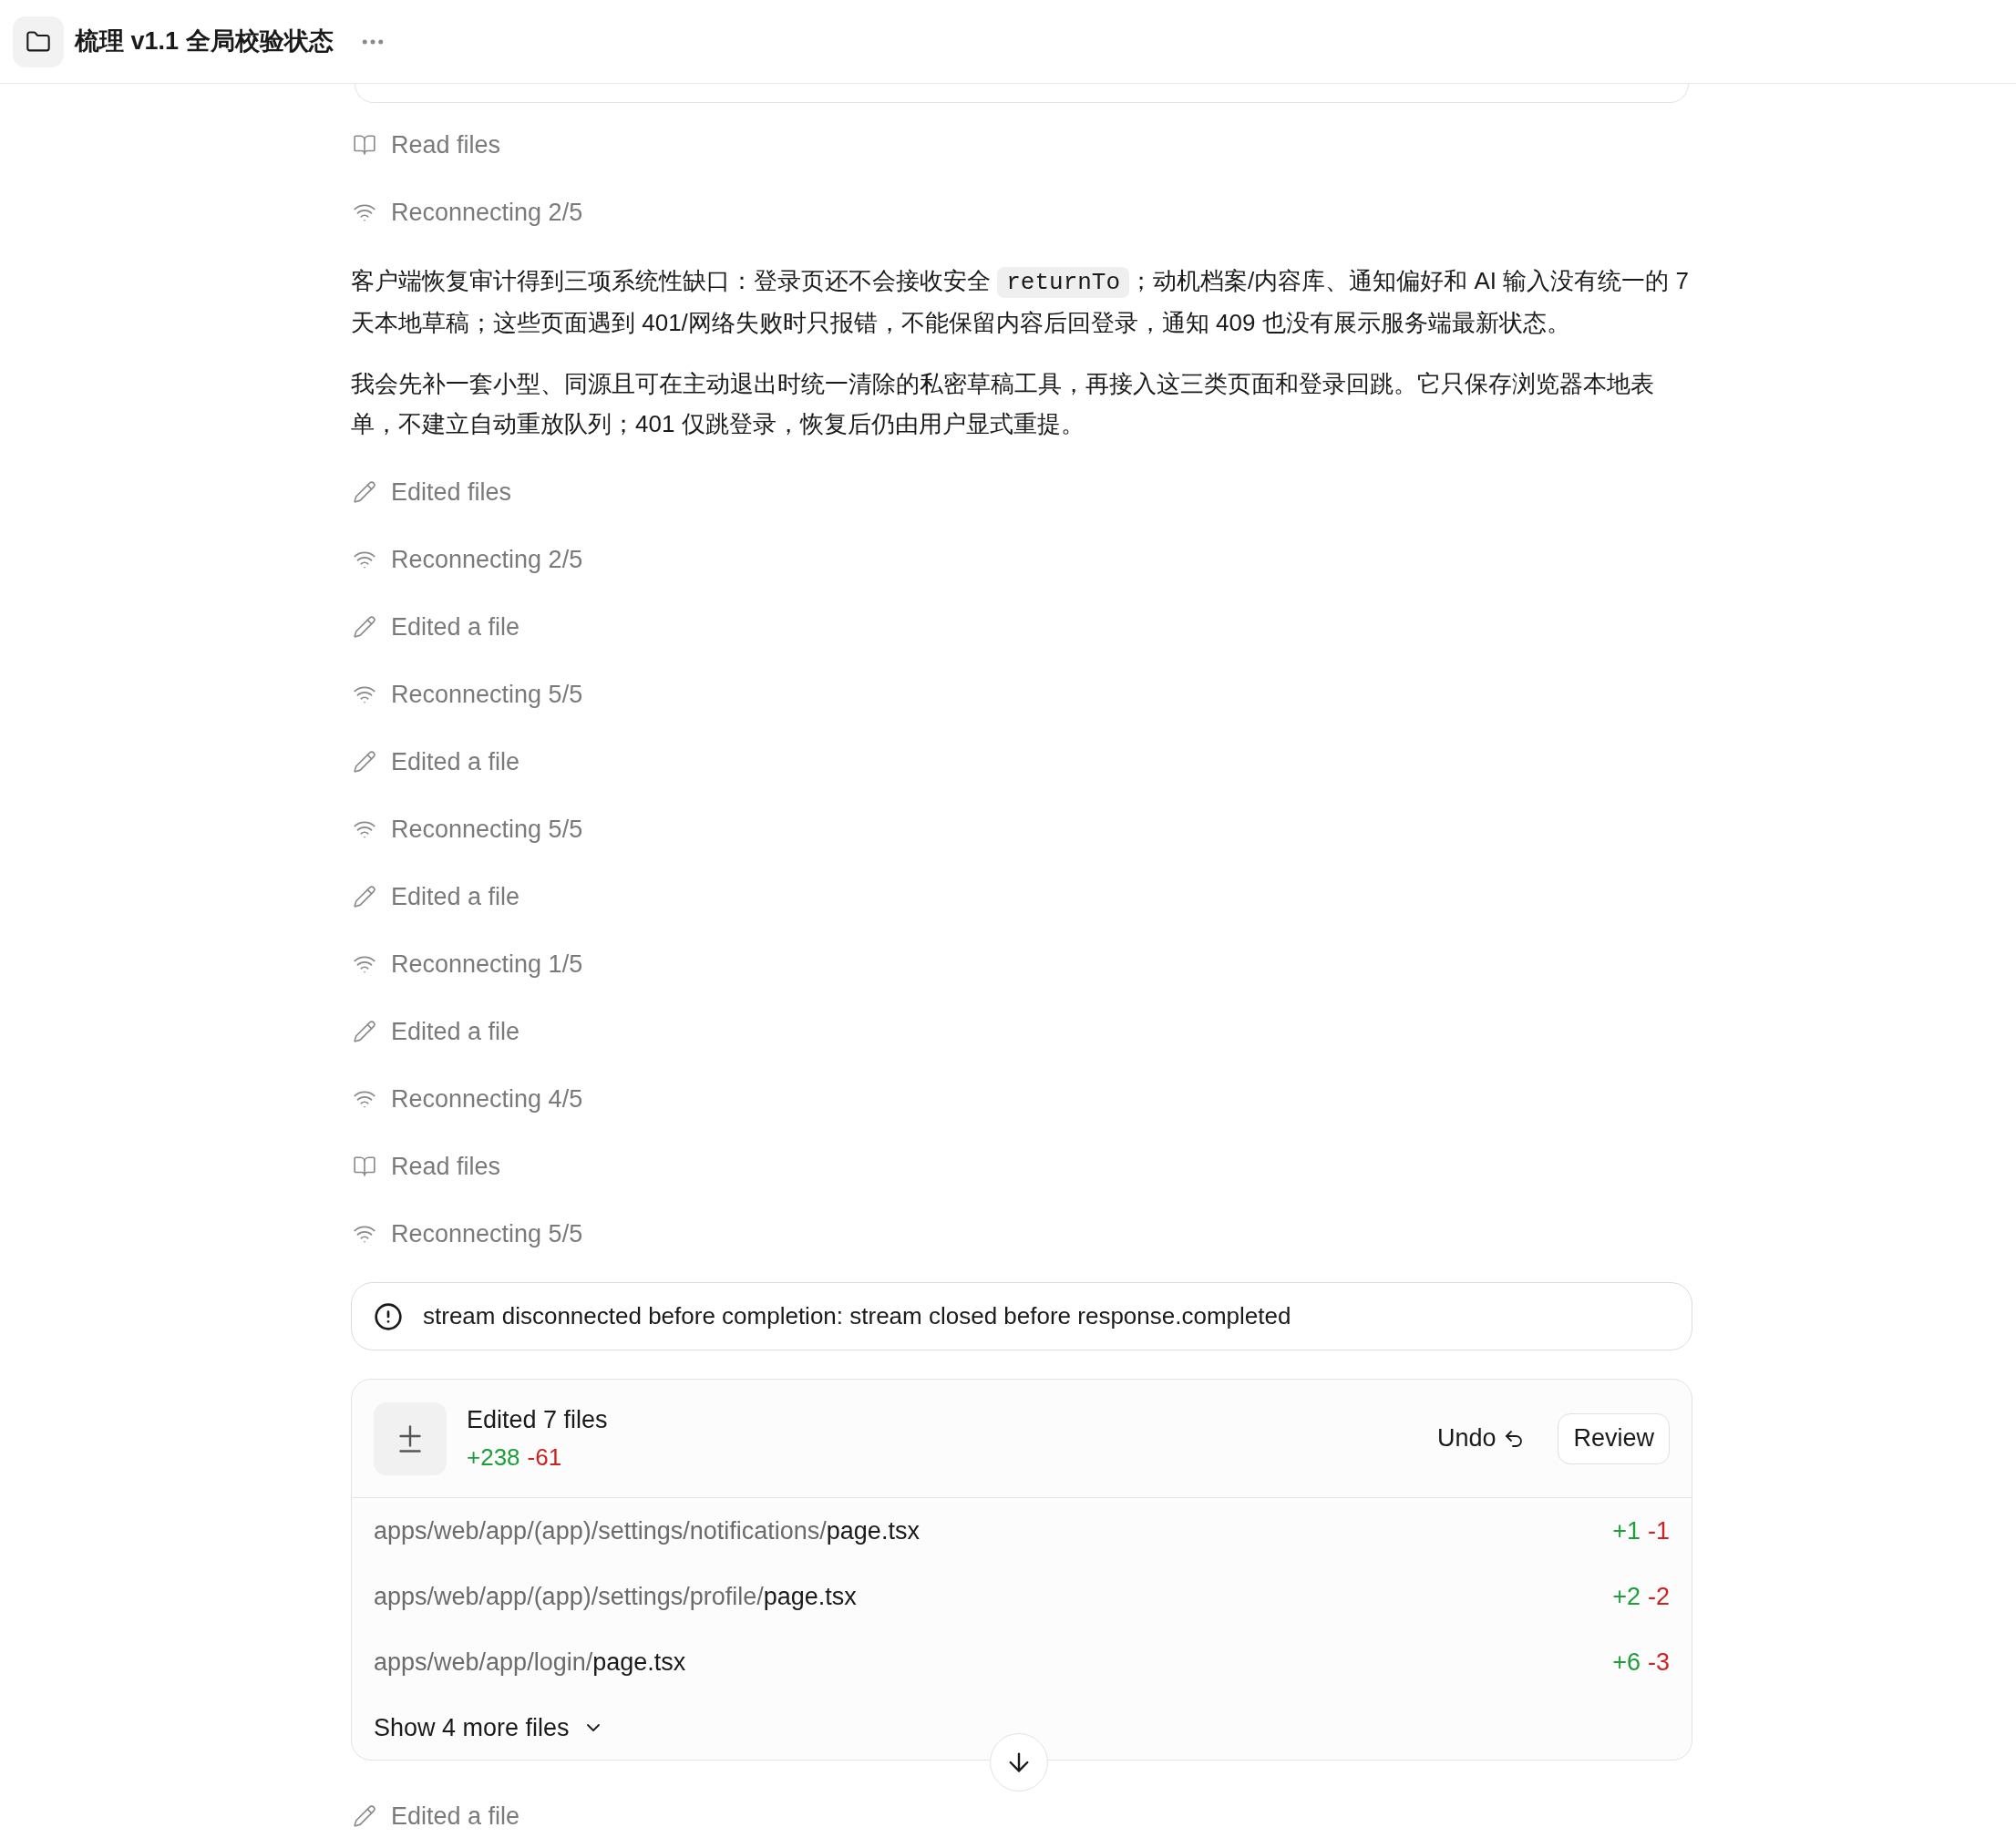  I want to click on changes-title: Edited 7 files, so click(537, 1419).